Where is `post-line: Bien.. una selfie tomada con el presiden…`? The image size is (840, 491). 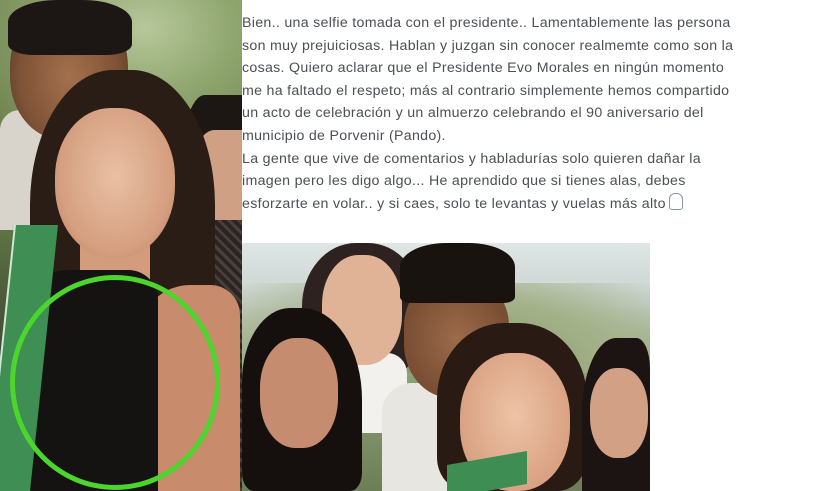 post-line: Bien.. una selfie tomada con el presiden… is located at coordinates (486, 23).